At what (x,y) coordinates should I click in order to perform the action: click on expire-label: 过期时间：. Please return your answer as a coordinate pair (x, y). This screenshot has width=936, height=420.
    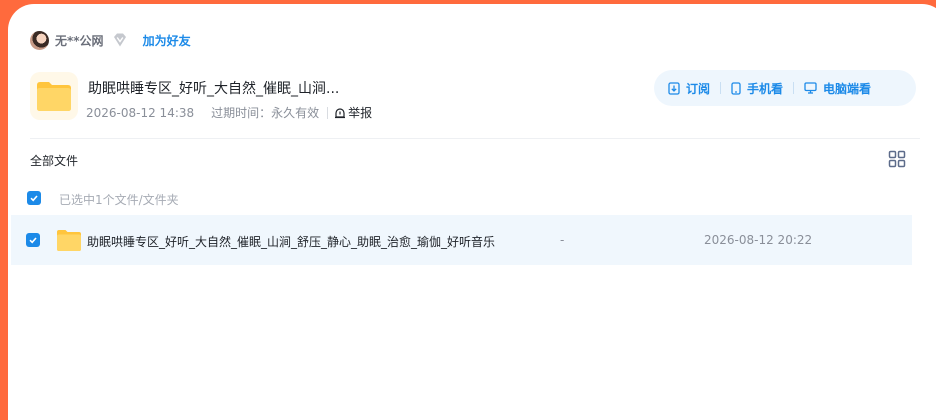
    Looking at the image, I should click on (241, 113).